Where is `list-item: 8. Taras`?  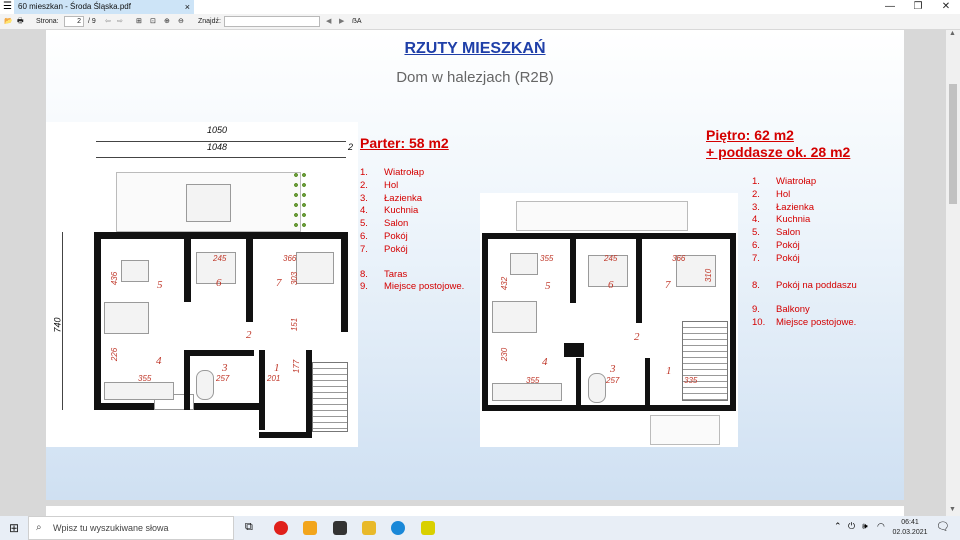 list-item: 8. Taras is located at coordinates (384, 274).